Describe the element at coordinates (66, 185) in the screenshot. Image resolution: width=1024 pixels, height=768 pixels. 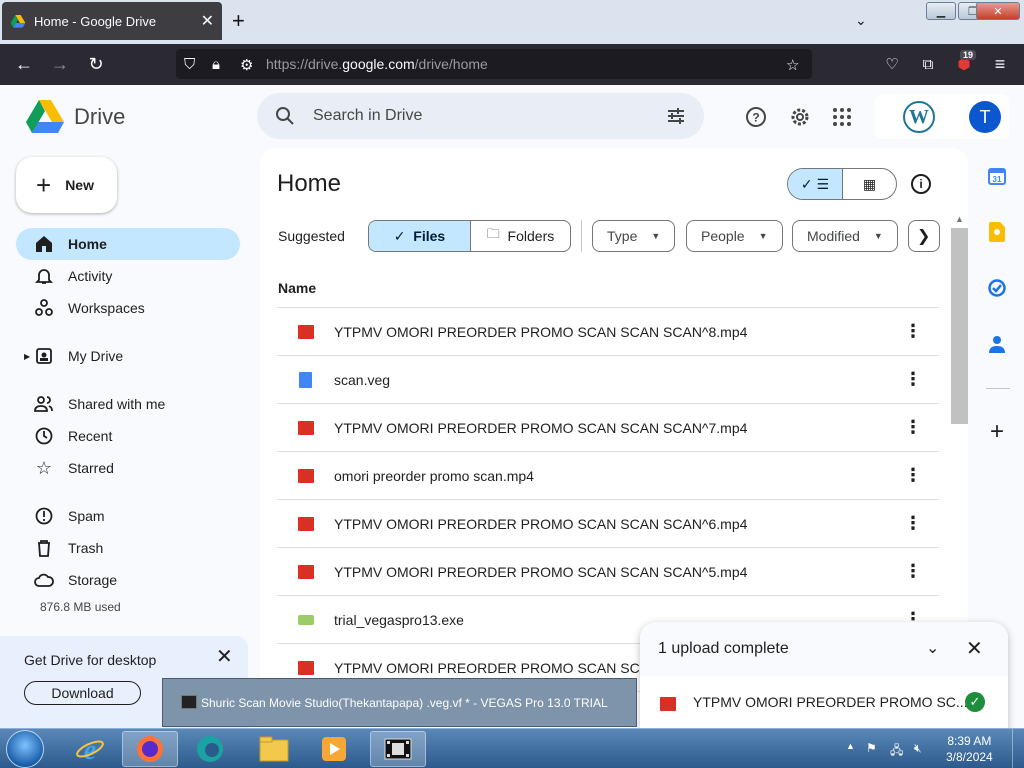
I see `new-button: + New` at that location.